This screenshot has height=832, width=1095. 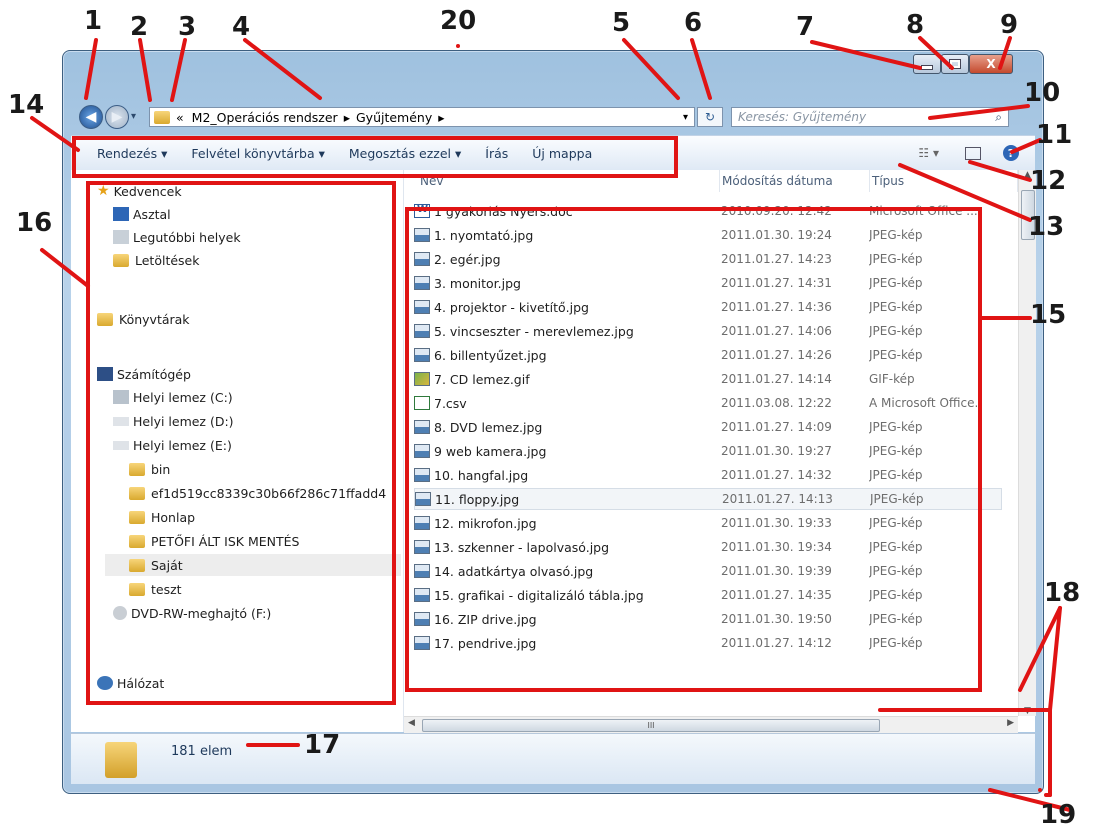 I want to click on callout-17: 17, so click(x=322, y=745).